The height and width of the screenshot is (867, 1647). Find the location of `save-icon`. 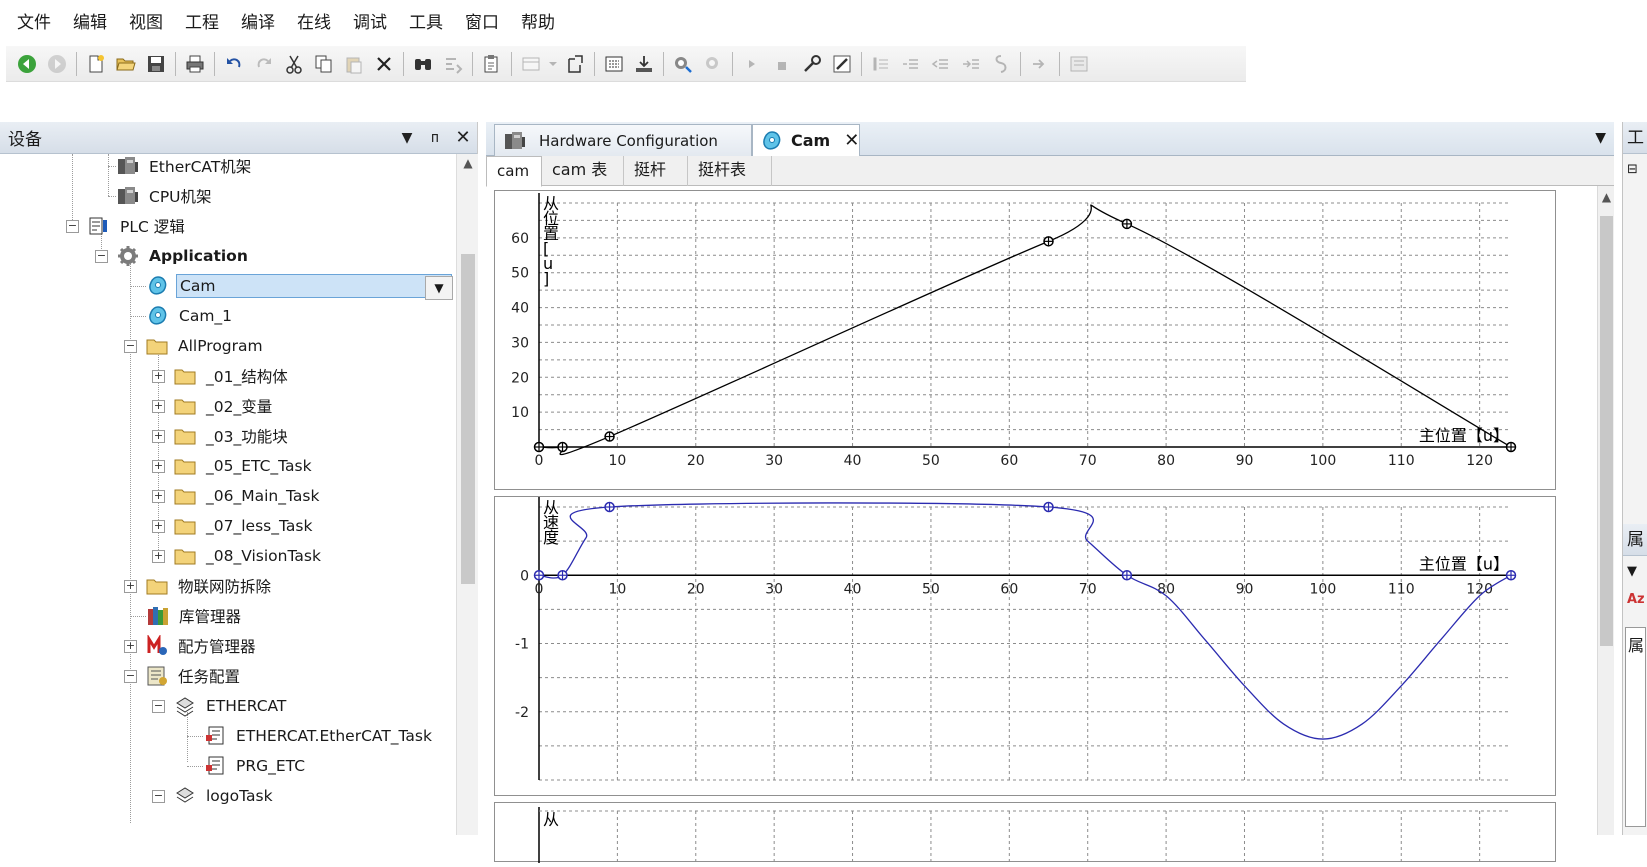

save-icon is located at coordinates (156, 64).